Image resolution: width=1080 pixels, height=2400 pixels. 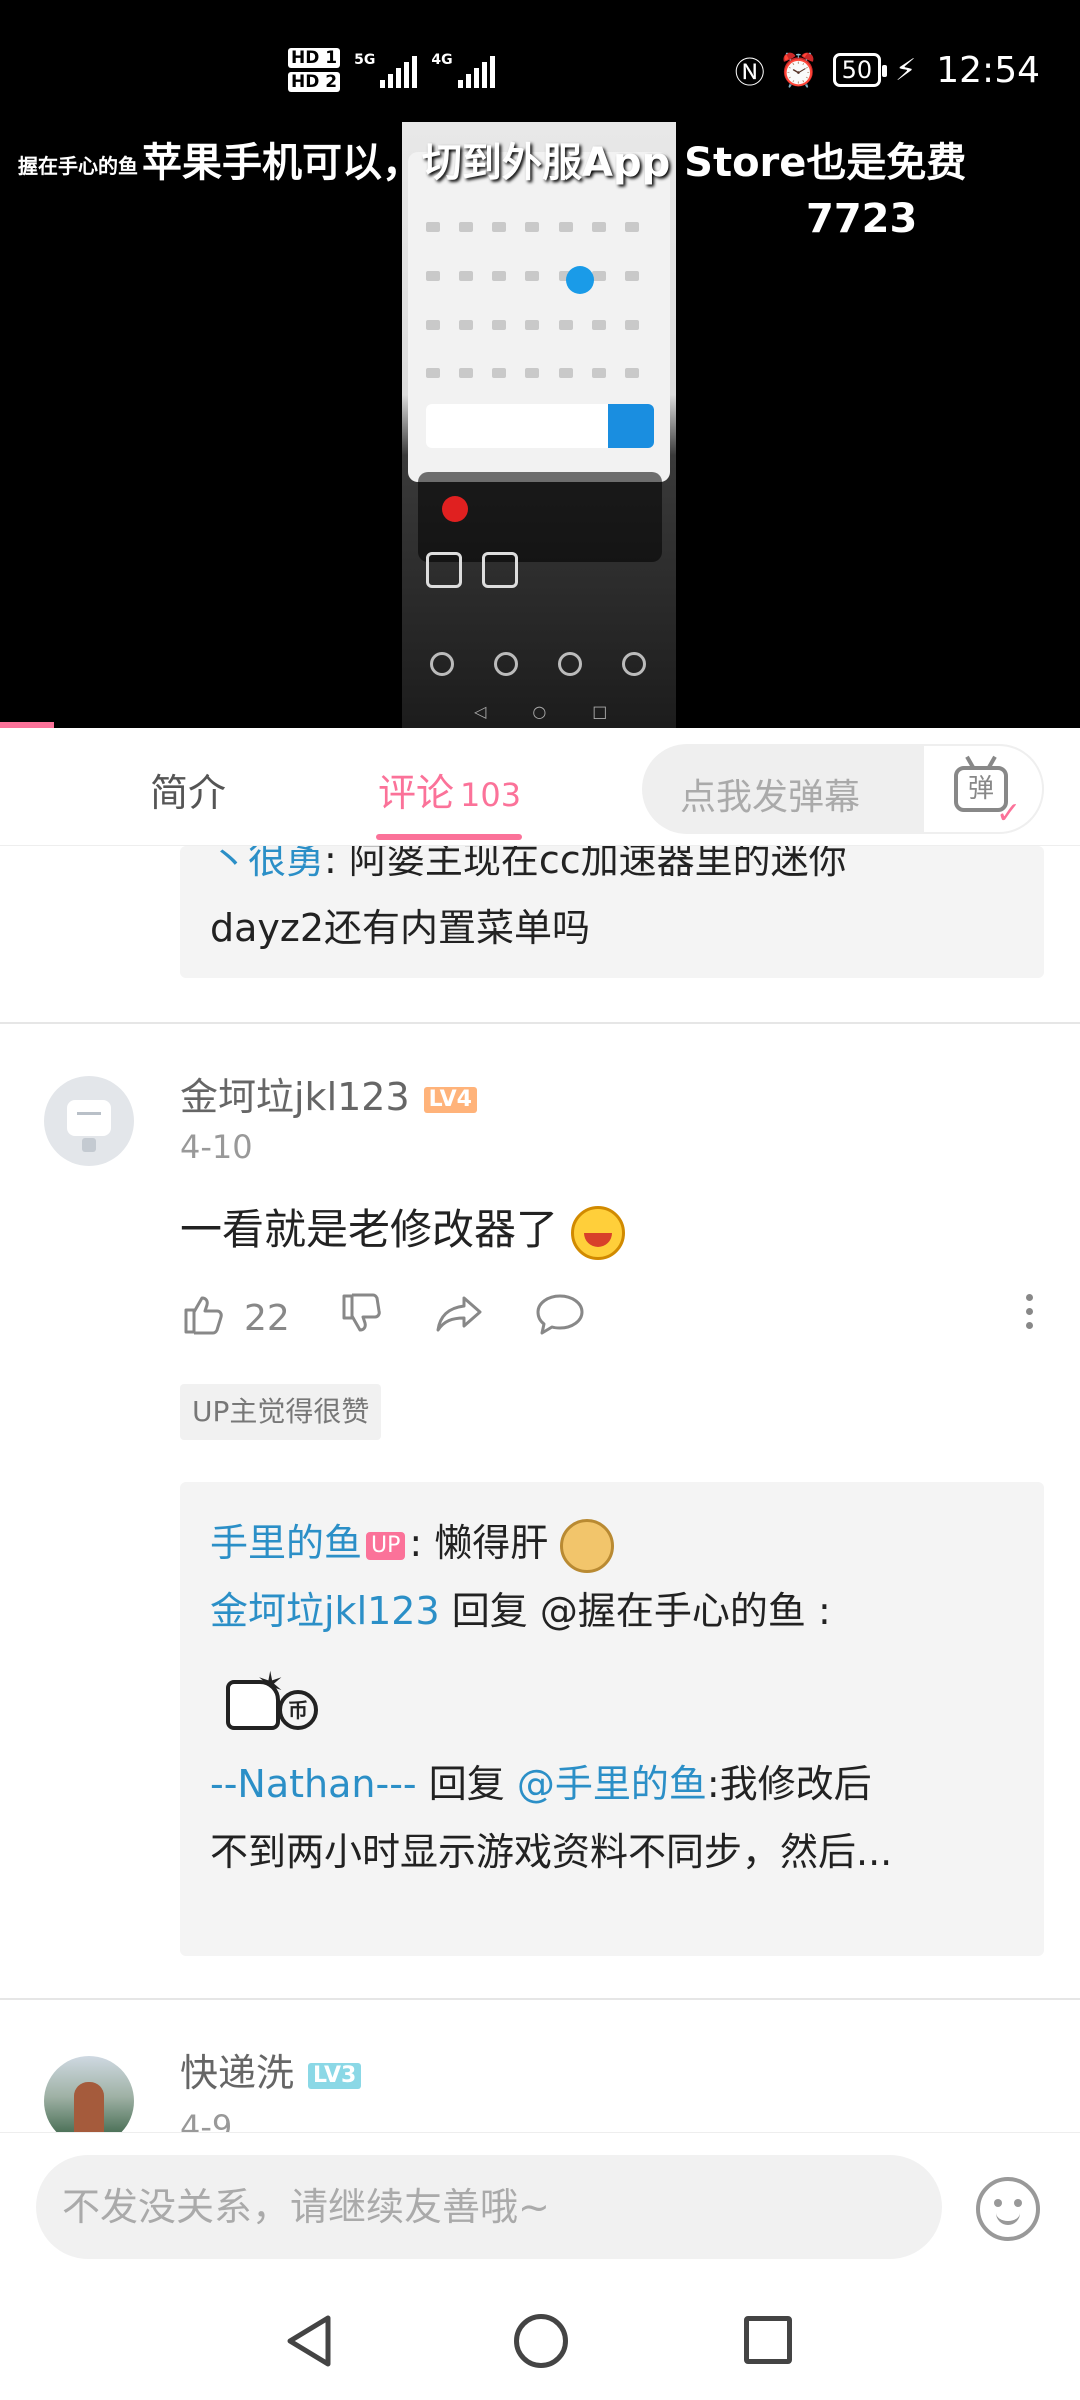 What do you see at coordinates (335, 2075) in the screenshot?
I see `level-badge: LV3` at bounding box center [335, 2075].